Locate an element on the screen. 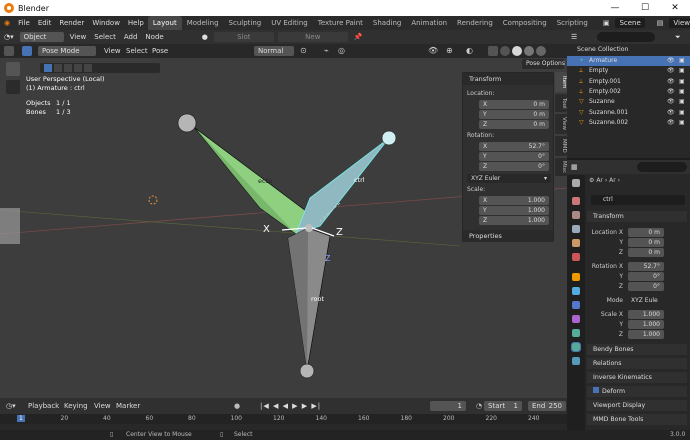  visibility-icon: 👁 is located at coordinates (434, 51).